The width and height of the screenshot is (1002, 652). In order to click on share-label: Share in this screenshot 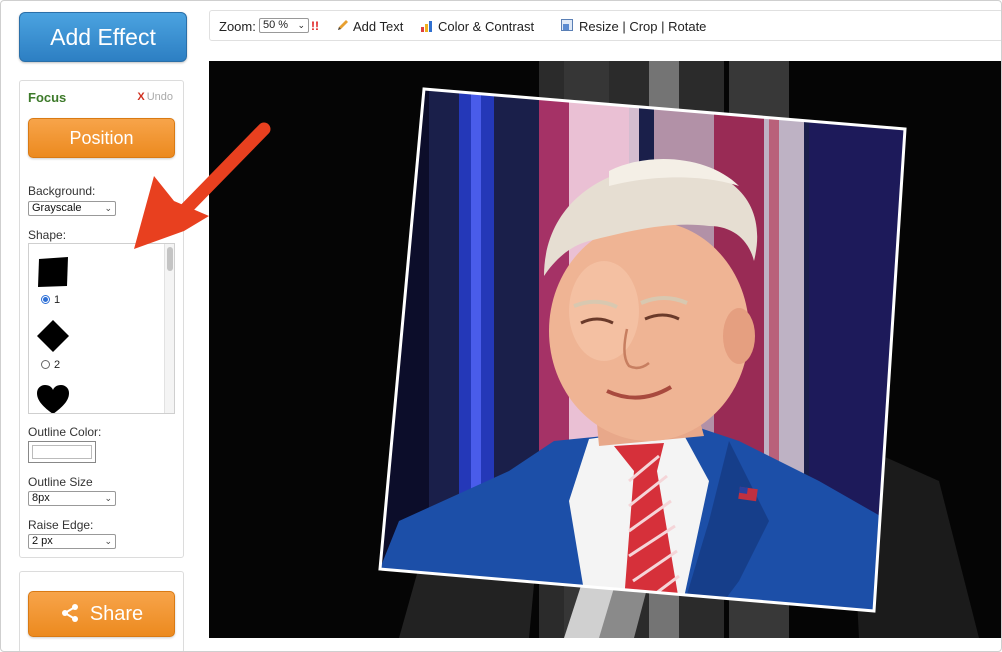, I will do `click(116, 614)`.